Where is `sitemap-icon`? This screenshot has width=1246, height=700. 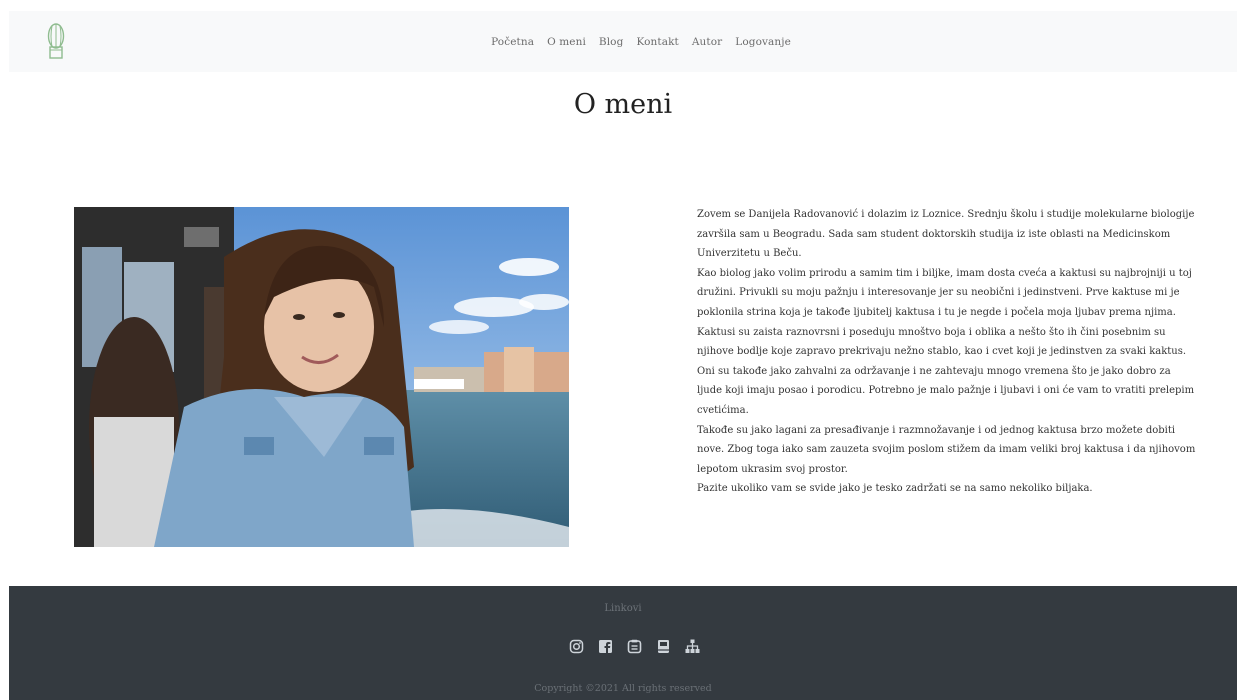
sitemap-icon is located at coordinates (692, 646).